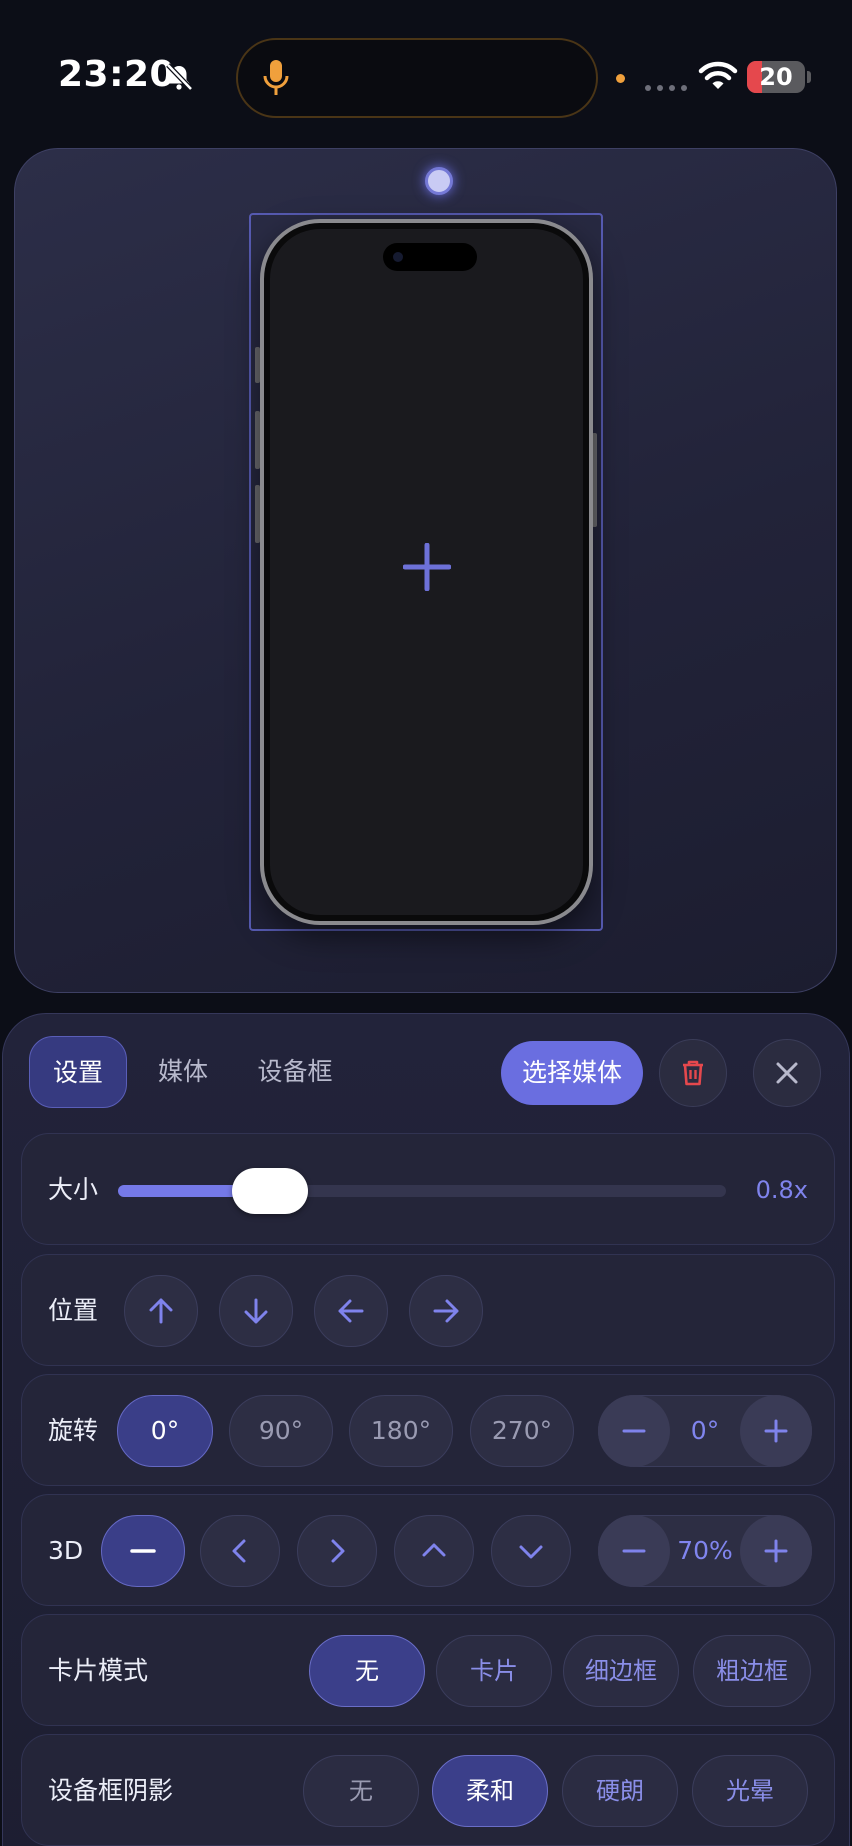  Describe the element at coordinates (750, 1791) in the screenshot. I see `shadow-glow-button: 光晕` at that location.